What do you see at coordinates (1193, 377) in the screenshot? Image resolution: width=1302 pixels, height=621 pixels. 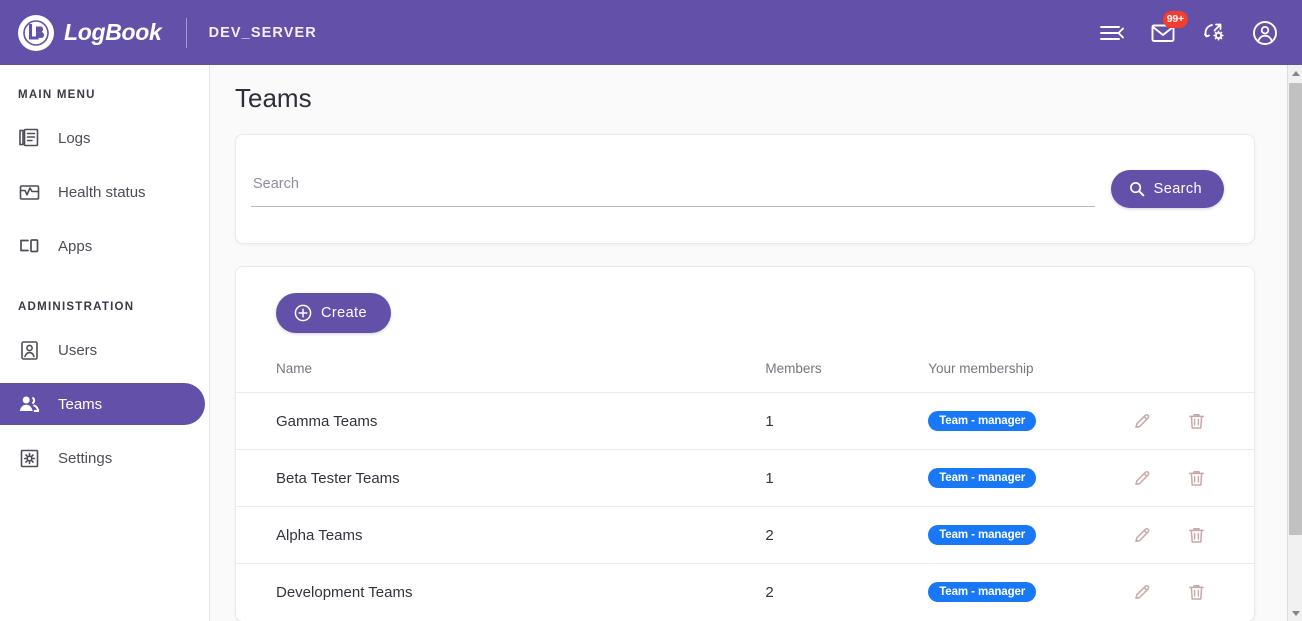 I see `column-header-actions` at bounding box center [1193, 377].